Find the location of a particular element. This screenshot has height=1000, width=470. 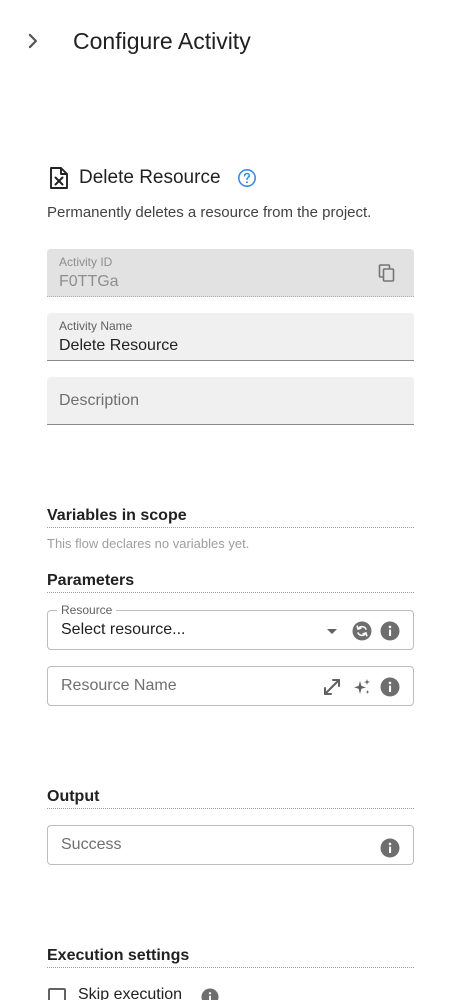

activity-id-value: F0TTGa is located at coordinates (89, 281).